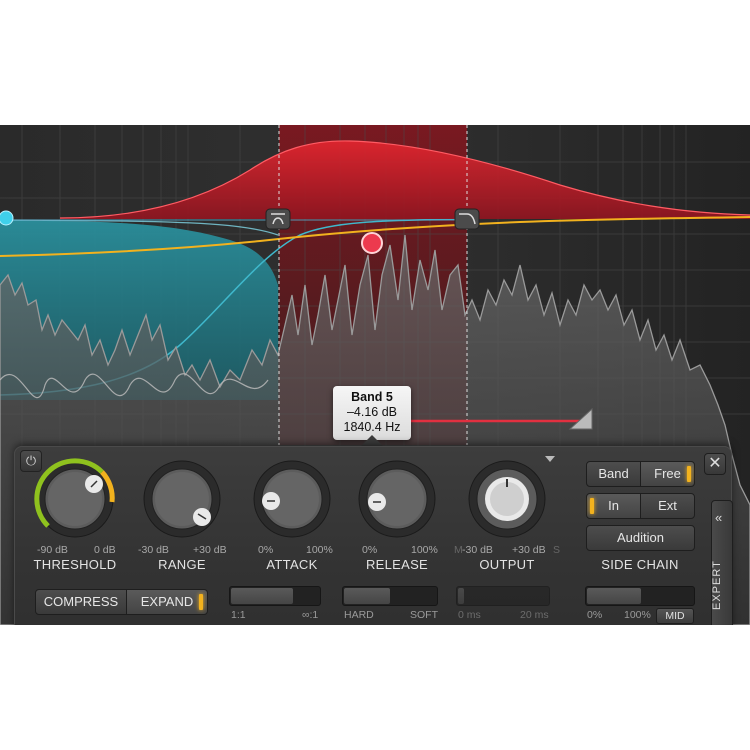  What do you see at coordinates (7, 218) in the screenshot?
I see `left-band-node` at bounding box center [7, 218].